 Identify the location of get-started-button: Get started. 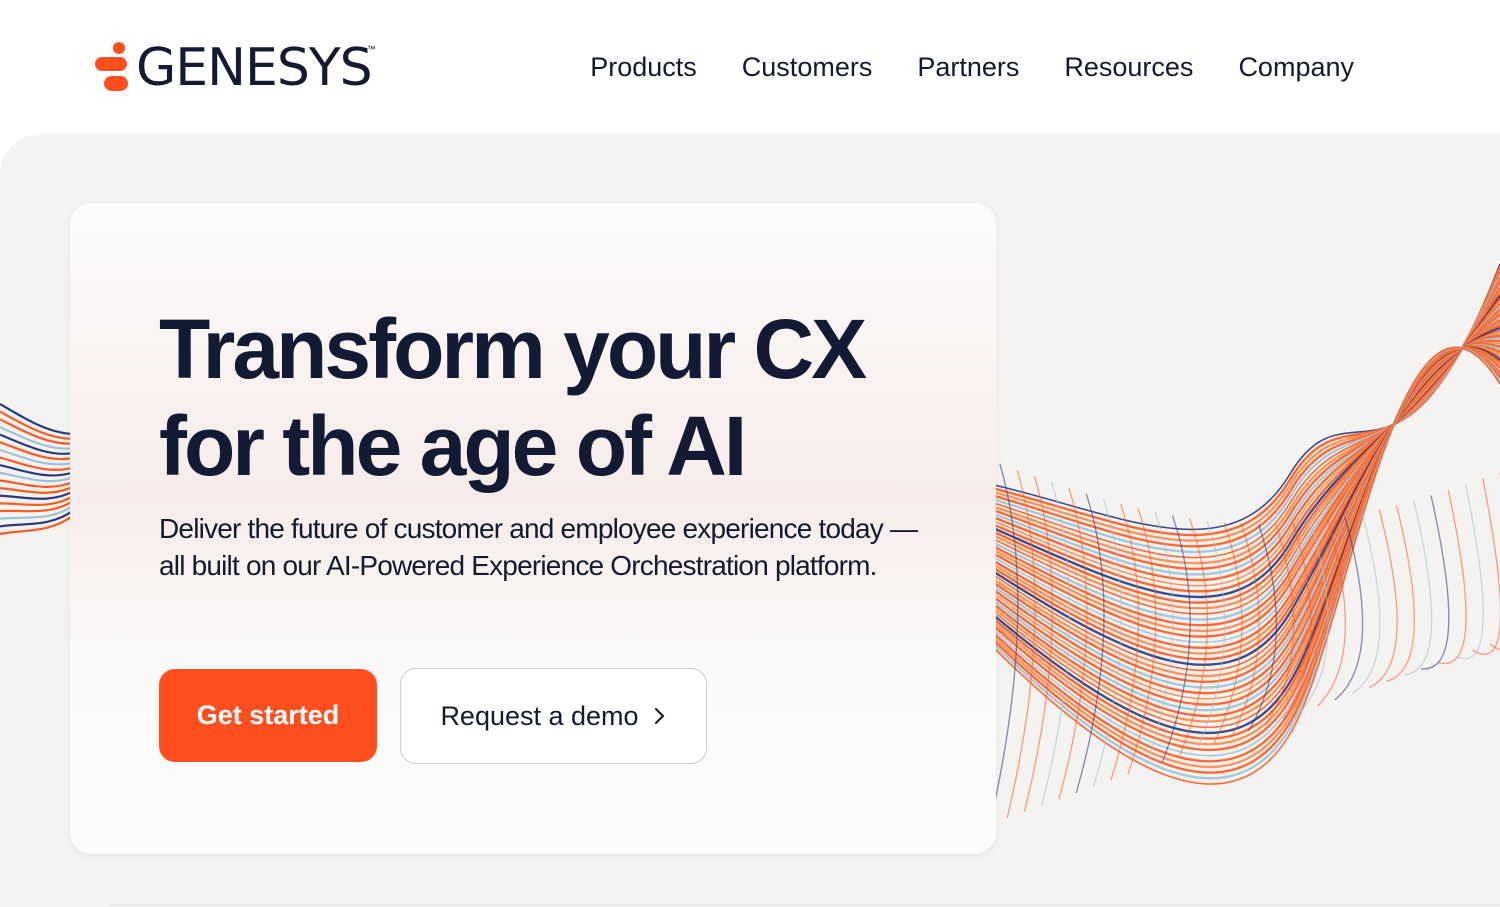
(268, 715).